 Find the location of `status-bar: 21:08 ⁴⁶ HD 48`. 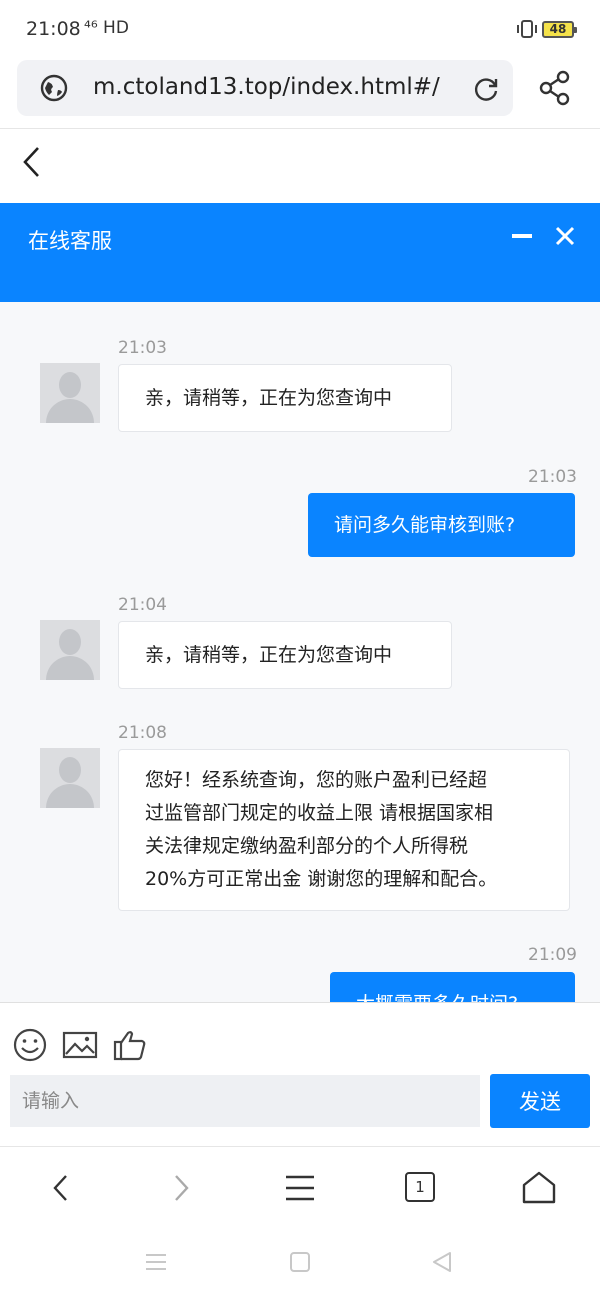

status-bar: 21:08 ⁴⁶ HD 48 is located at coordinates (300, 30).